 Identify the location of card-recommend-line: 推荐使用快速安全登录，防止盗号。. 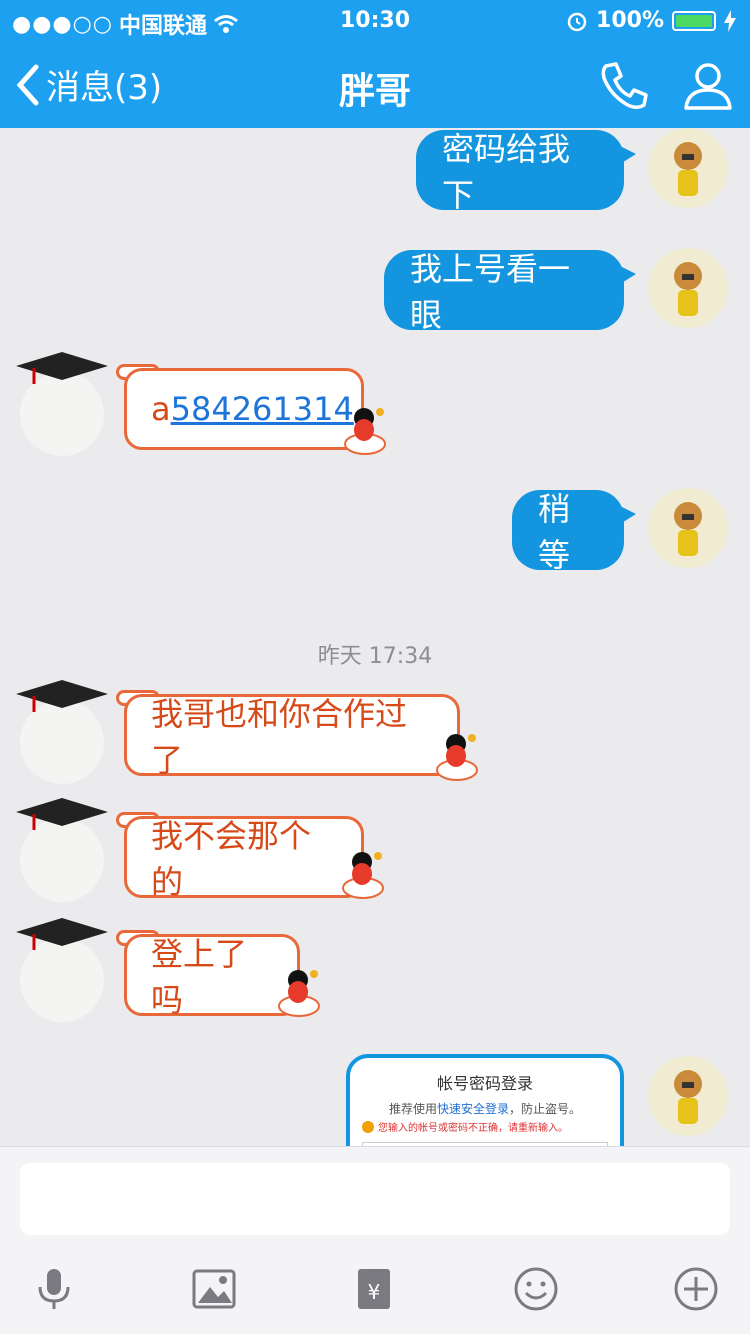
(485, 1108).